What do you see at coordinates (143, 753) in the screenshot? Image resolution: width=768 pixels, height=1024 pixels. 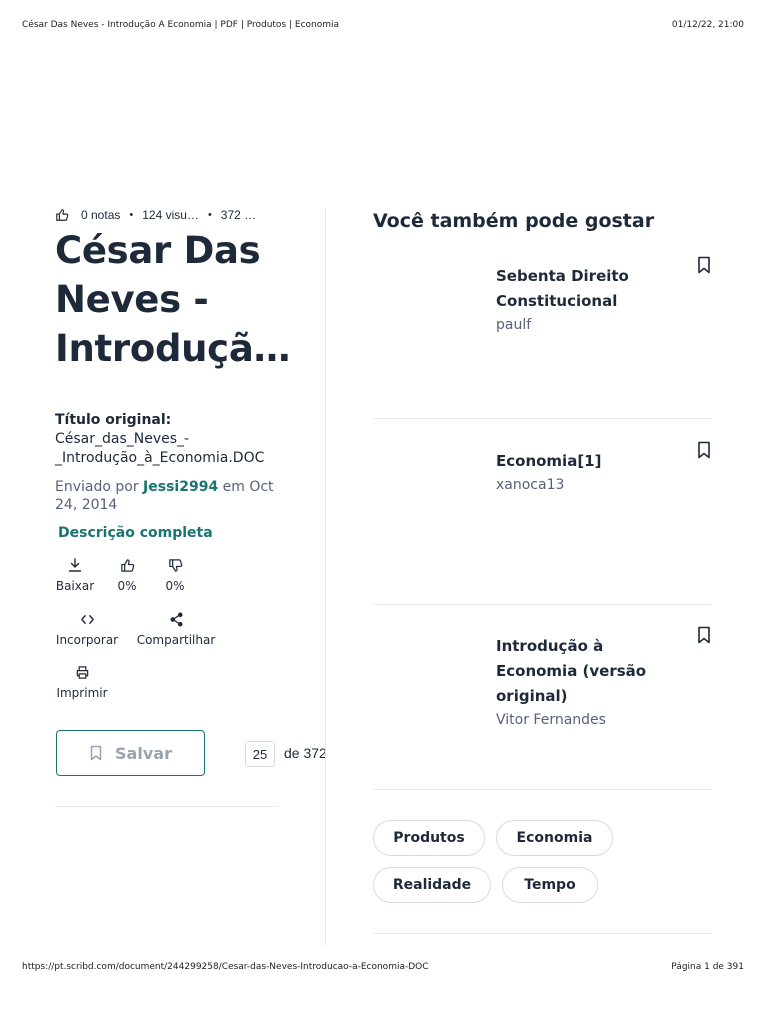 I see `save-label: Salvar` at bounding box center [143, 753].